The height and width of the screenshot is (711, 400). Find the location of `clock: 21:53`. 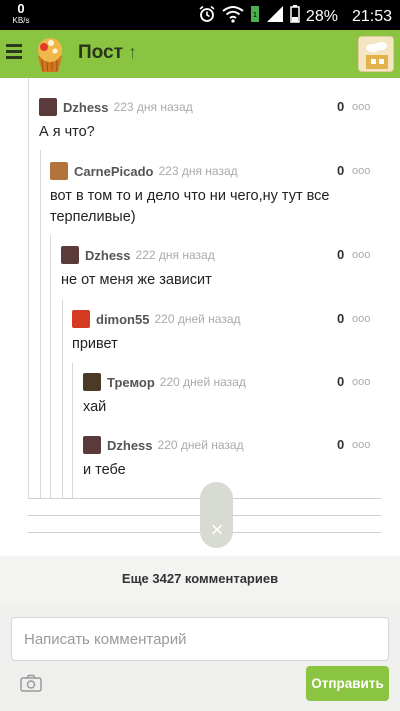

clock: 21:53 is located at coordinates (371, 16).